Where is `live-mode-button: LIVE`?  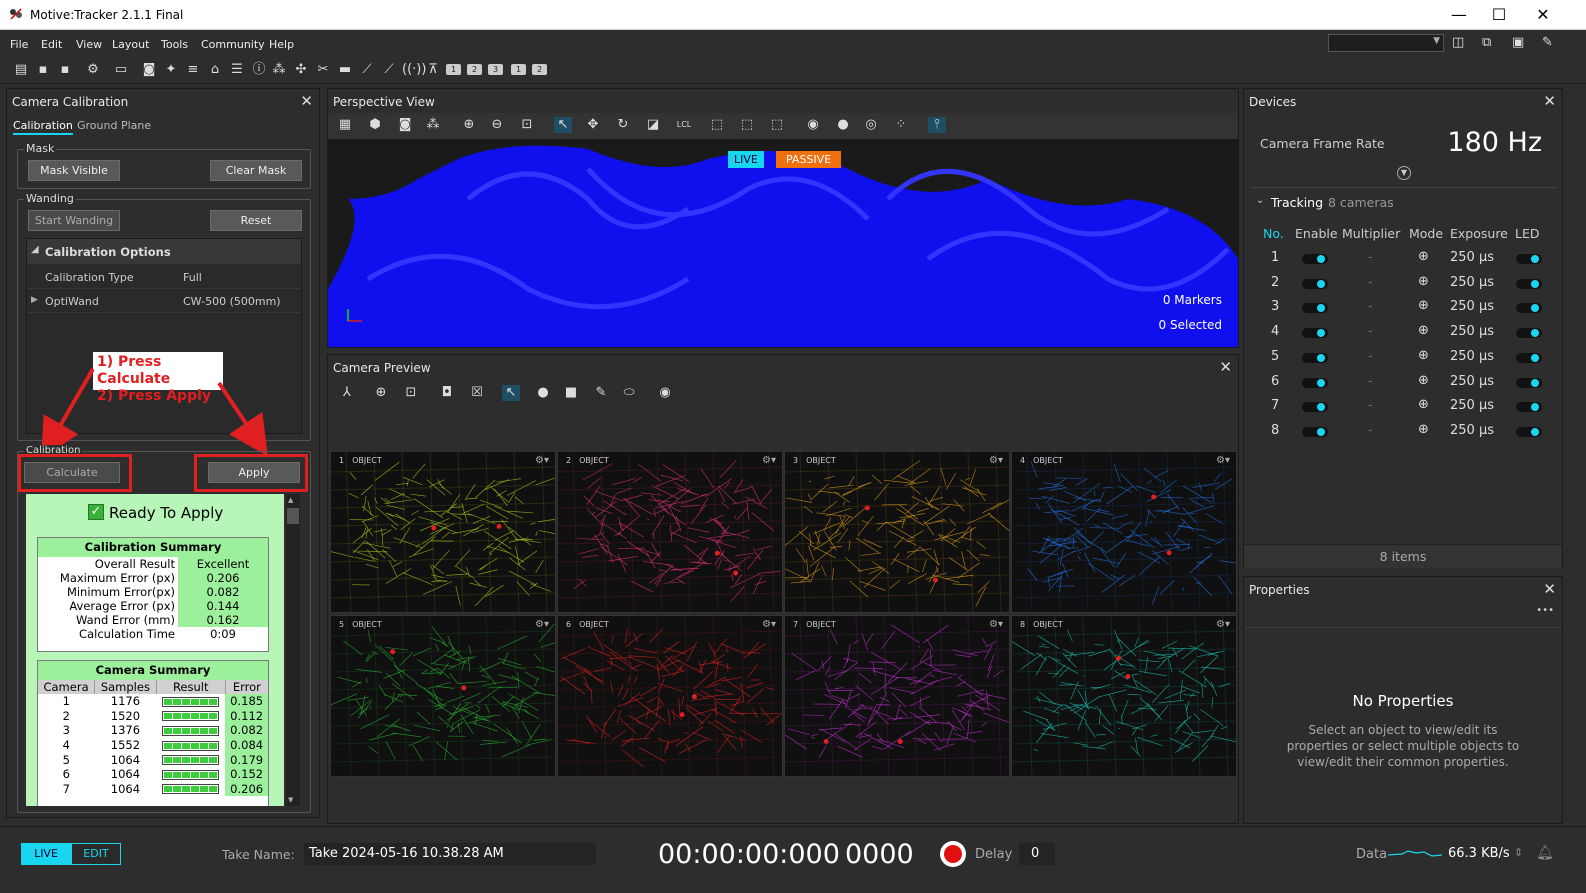
live-mode-button: LIVE is located at coordinates (46, 854).